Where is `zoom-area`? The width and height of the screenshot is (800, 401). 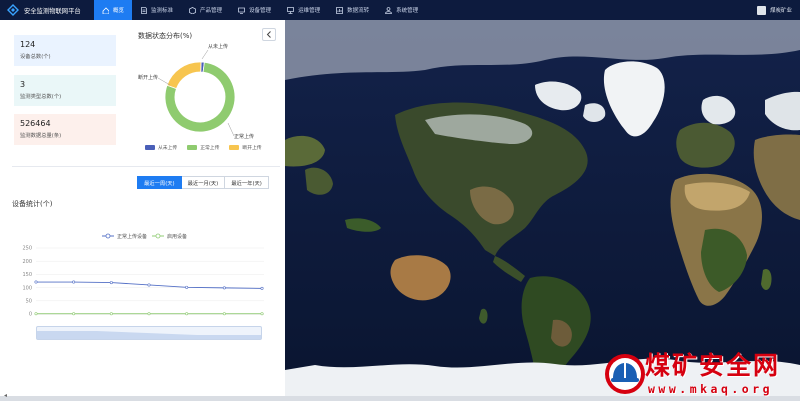 zoom-area is located at coordinates (149, 335).